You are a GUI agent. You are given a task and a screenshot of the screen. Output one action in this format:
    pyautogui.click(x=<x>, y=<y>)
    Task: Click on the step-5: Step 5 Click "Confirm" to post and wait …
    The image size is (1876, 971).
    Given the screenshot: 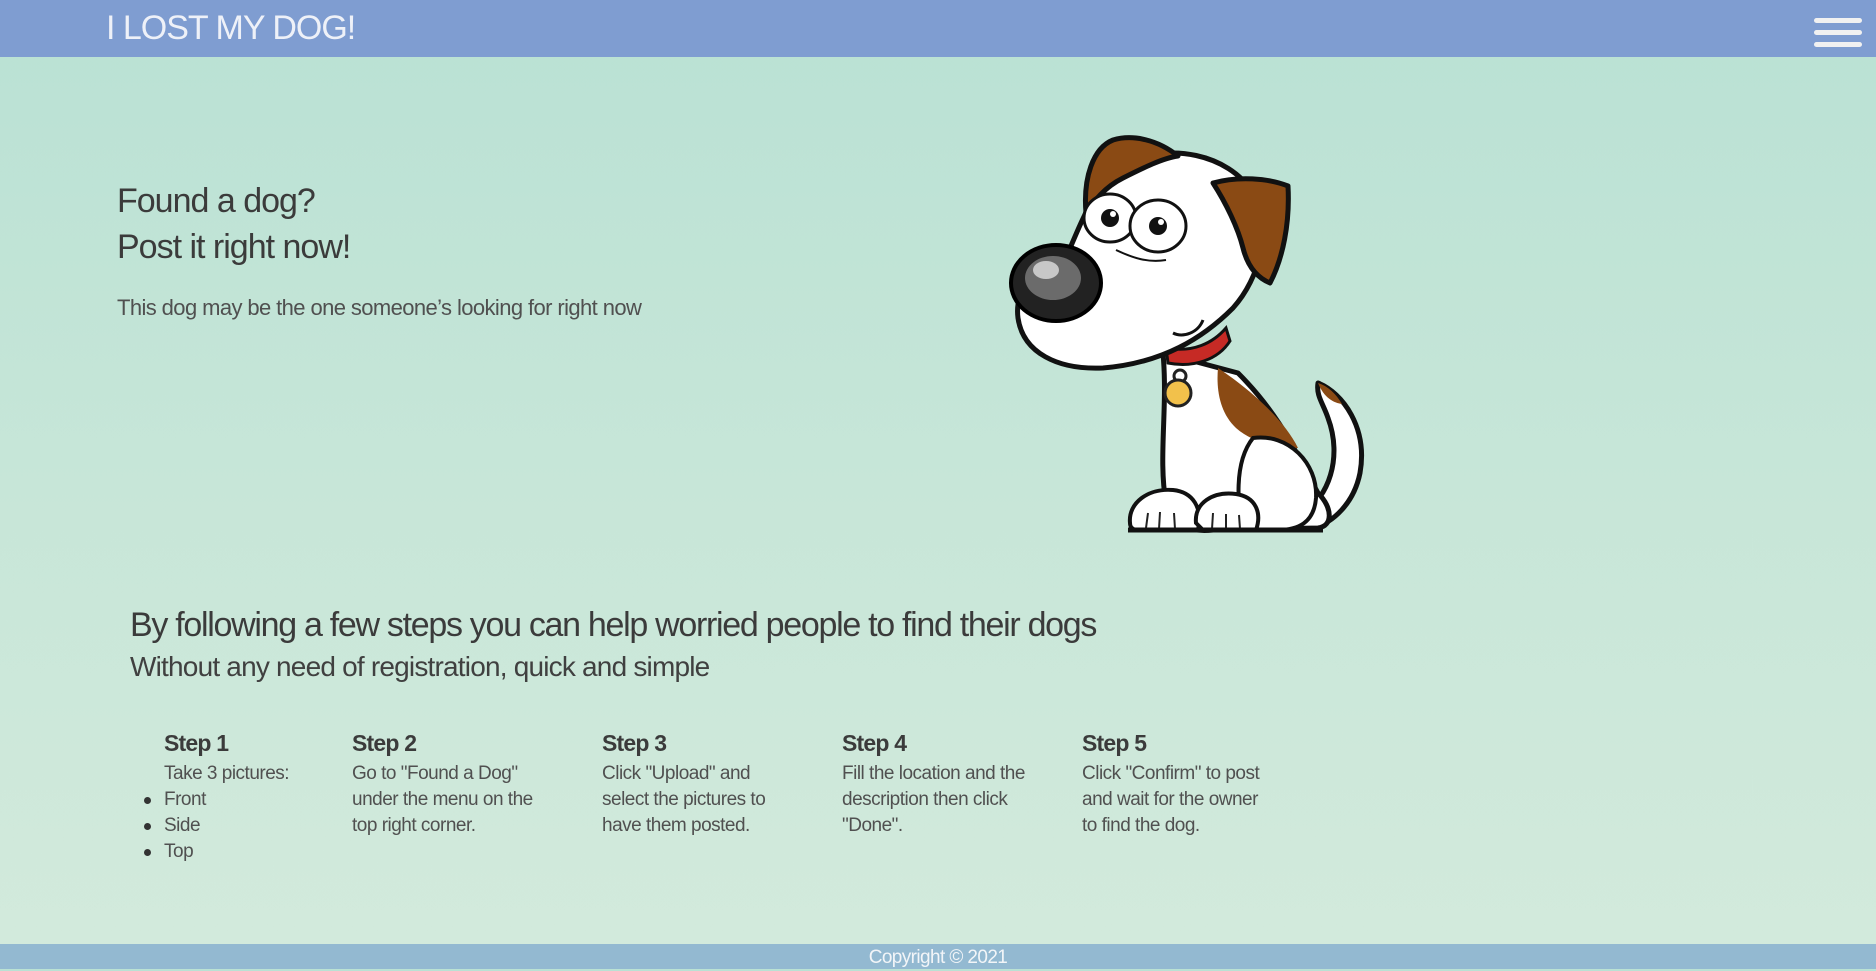 What is the action you would take?
    pyautogui.click(x=1171, y=784)
    